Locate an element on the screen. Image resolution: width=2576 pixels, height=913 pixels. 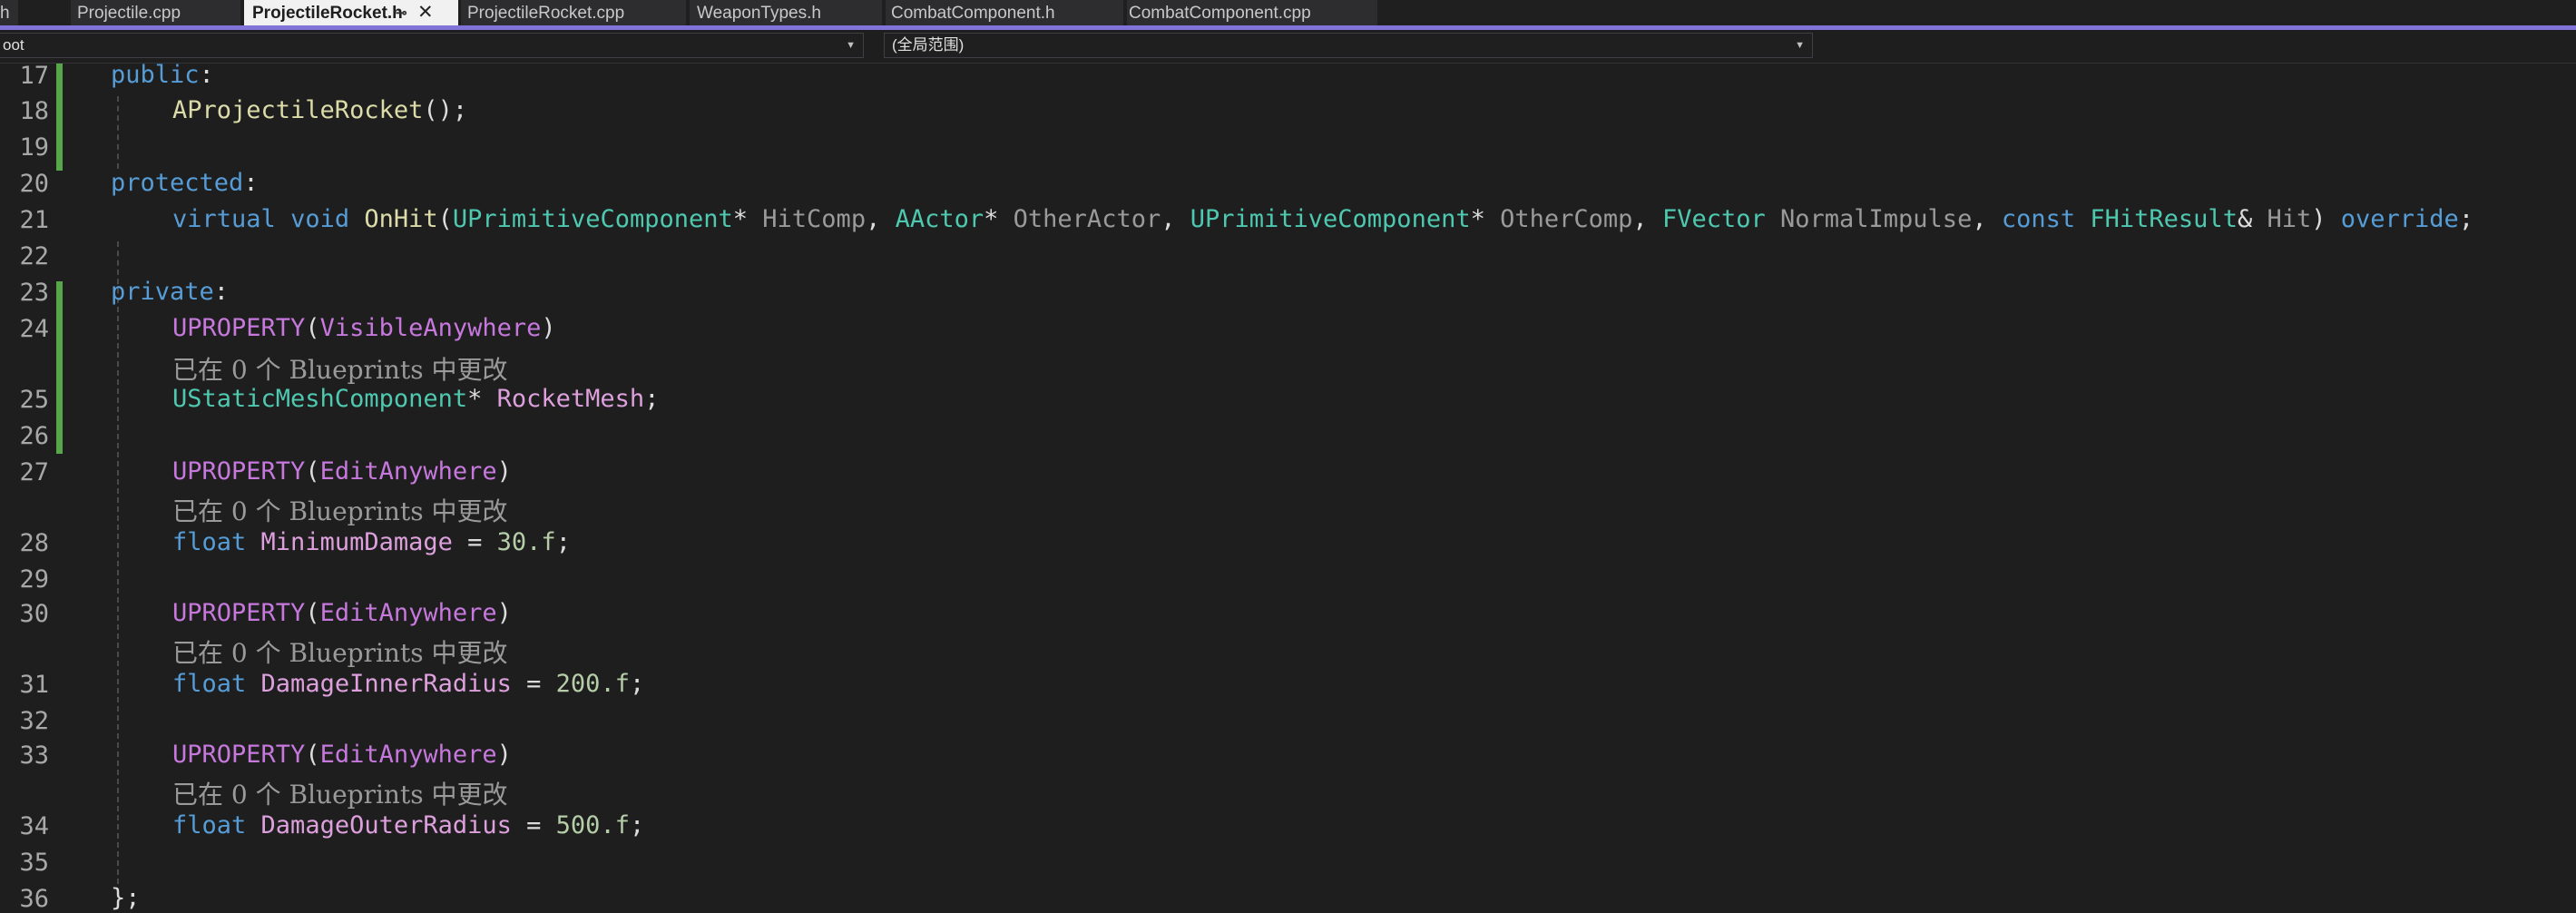
code-token: override is located at coordinates (2399, 219).